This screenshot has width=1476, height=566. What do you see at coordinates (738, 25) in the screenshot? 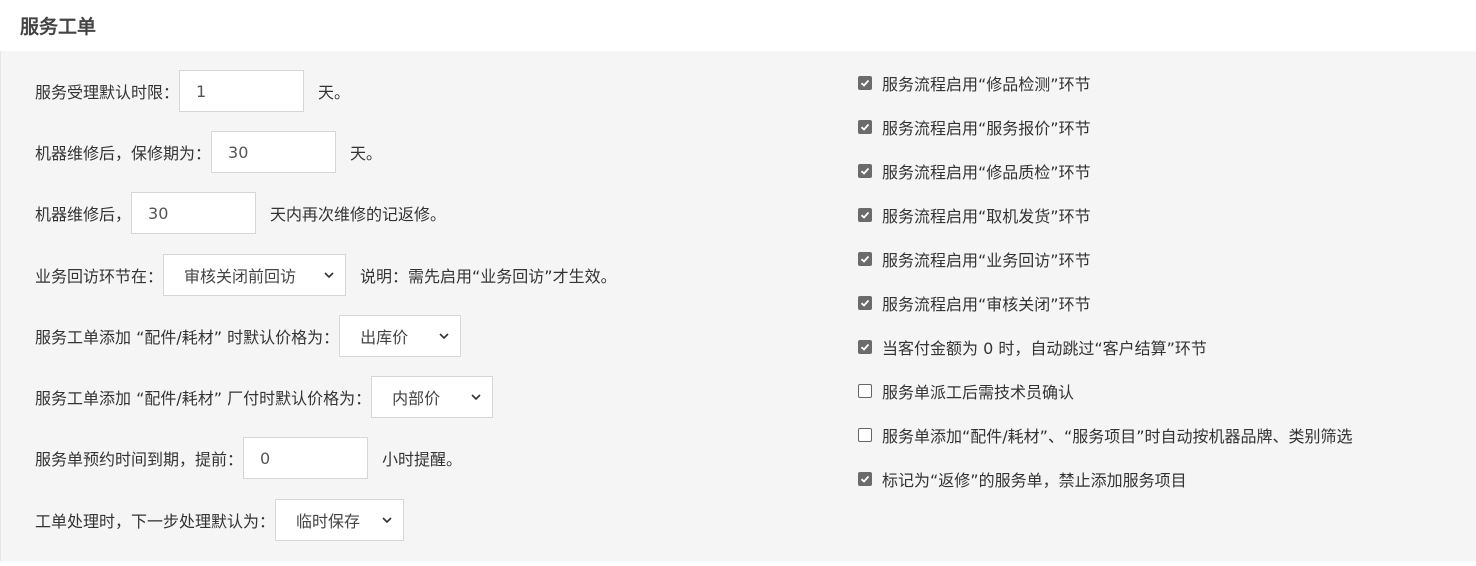
I see `panel-header: 服务工单` at bounding box center [738, 25].